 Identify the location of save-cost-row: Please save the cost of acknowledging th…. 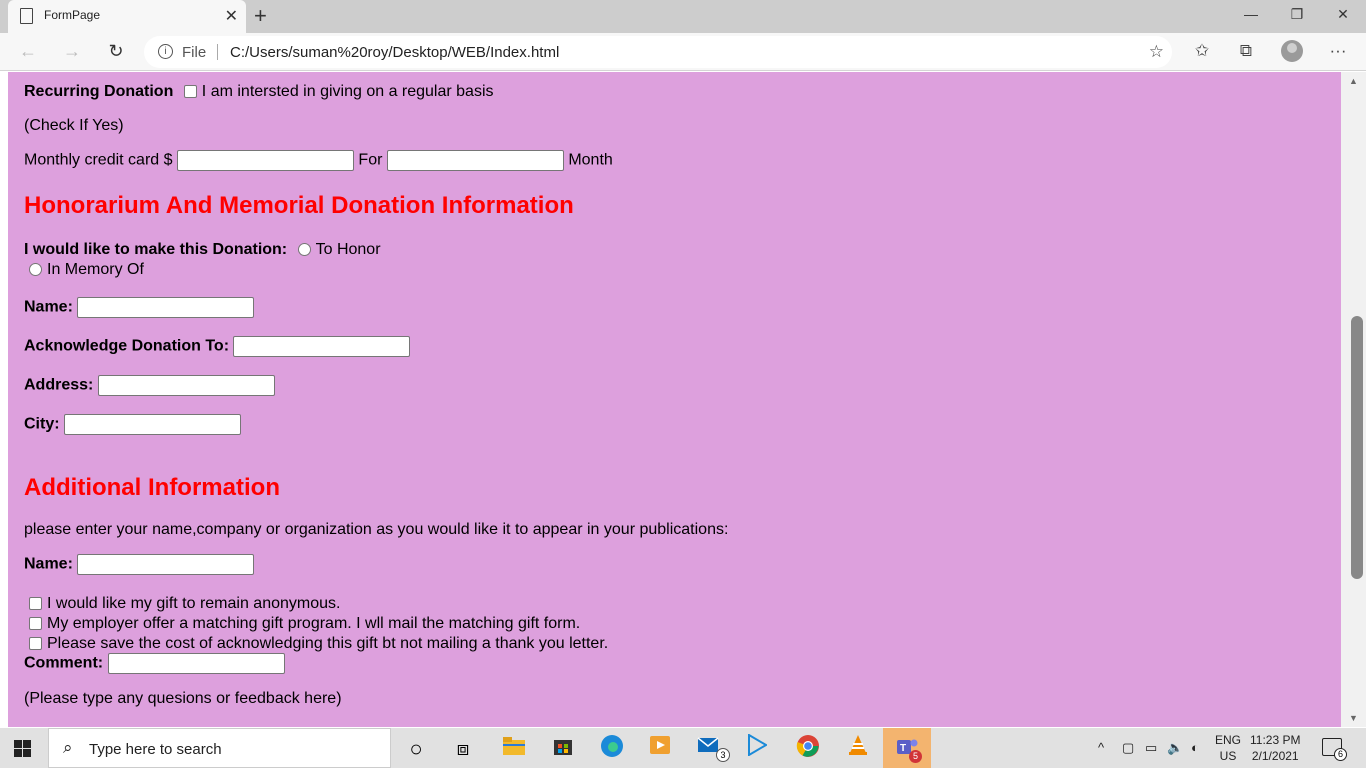
(318, 644).